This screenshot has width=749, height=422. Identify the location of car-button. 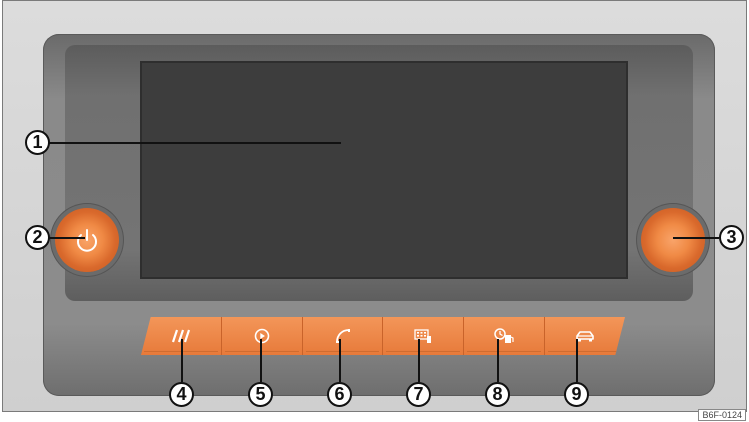
(585, 336).